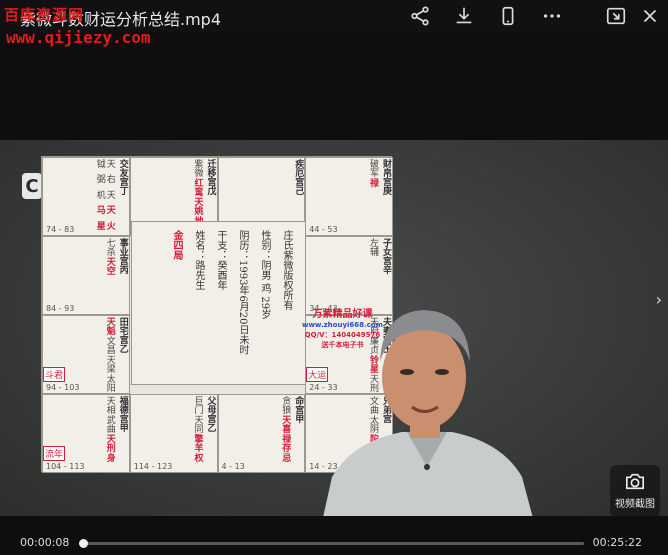 This screenshot has height=555, width=668. I want to click on player-controls: 00:00:08 00:25:22, so click(334, 541).